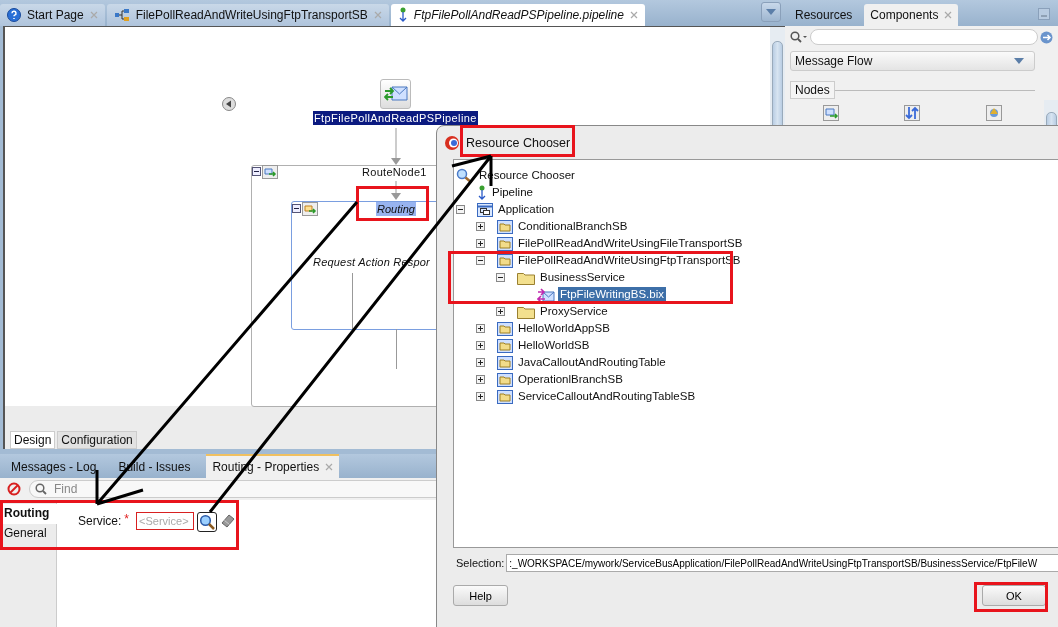 This screenshot has height=627, width=1058. I want to click on tree-item: HelloWorldAppSB, so click(564, 328).